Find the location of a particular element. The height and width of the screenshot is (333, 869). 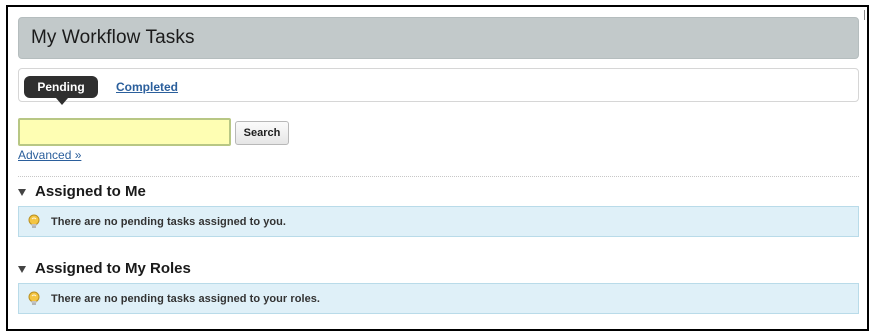

section-title-assigned-to-my-roles: Assigned to My Roles is located at coordinates (113, 268).